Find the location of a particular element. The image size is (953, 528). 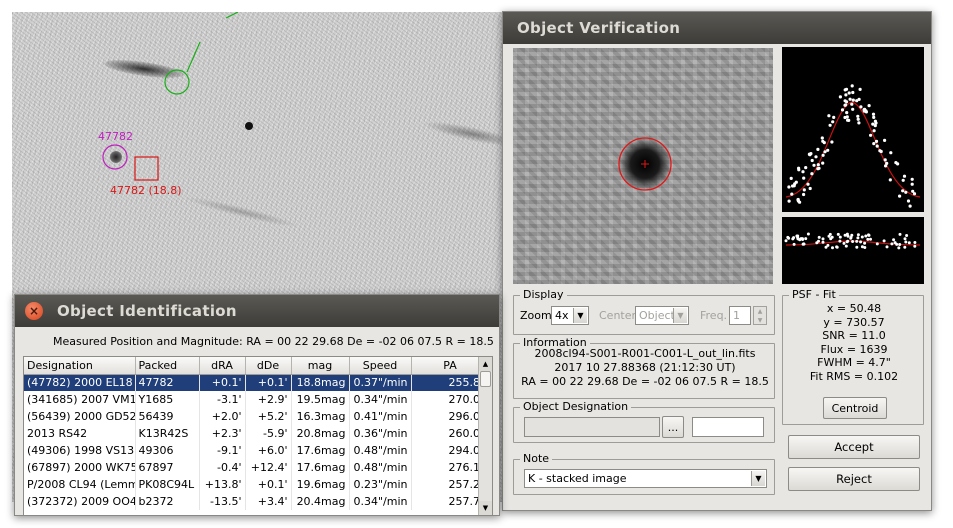

column-header: Designation is located at coordinates (80, 366).